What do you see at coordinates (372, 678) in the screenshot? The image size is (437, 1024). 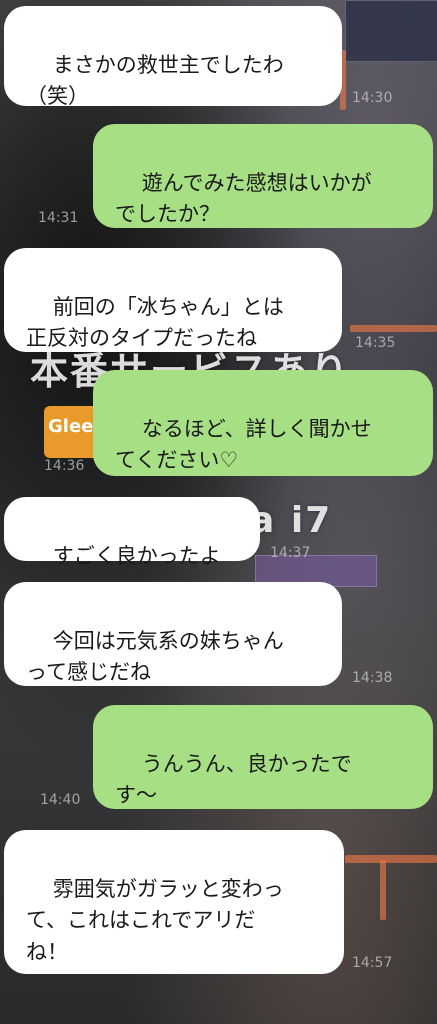 I see `message-timestamp: 14:38` at bounding box center [372, 678].